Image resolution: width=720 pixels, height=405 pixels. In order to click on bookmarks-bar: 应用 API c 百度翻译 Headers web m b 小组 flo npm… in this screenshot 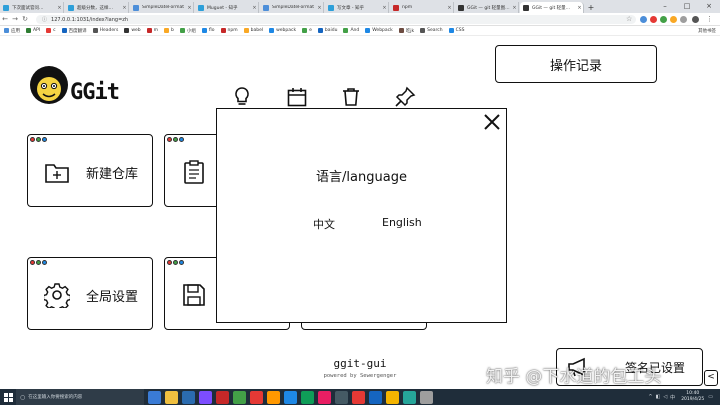, I will do `click(360, 31)`.